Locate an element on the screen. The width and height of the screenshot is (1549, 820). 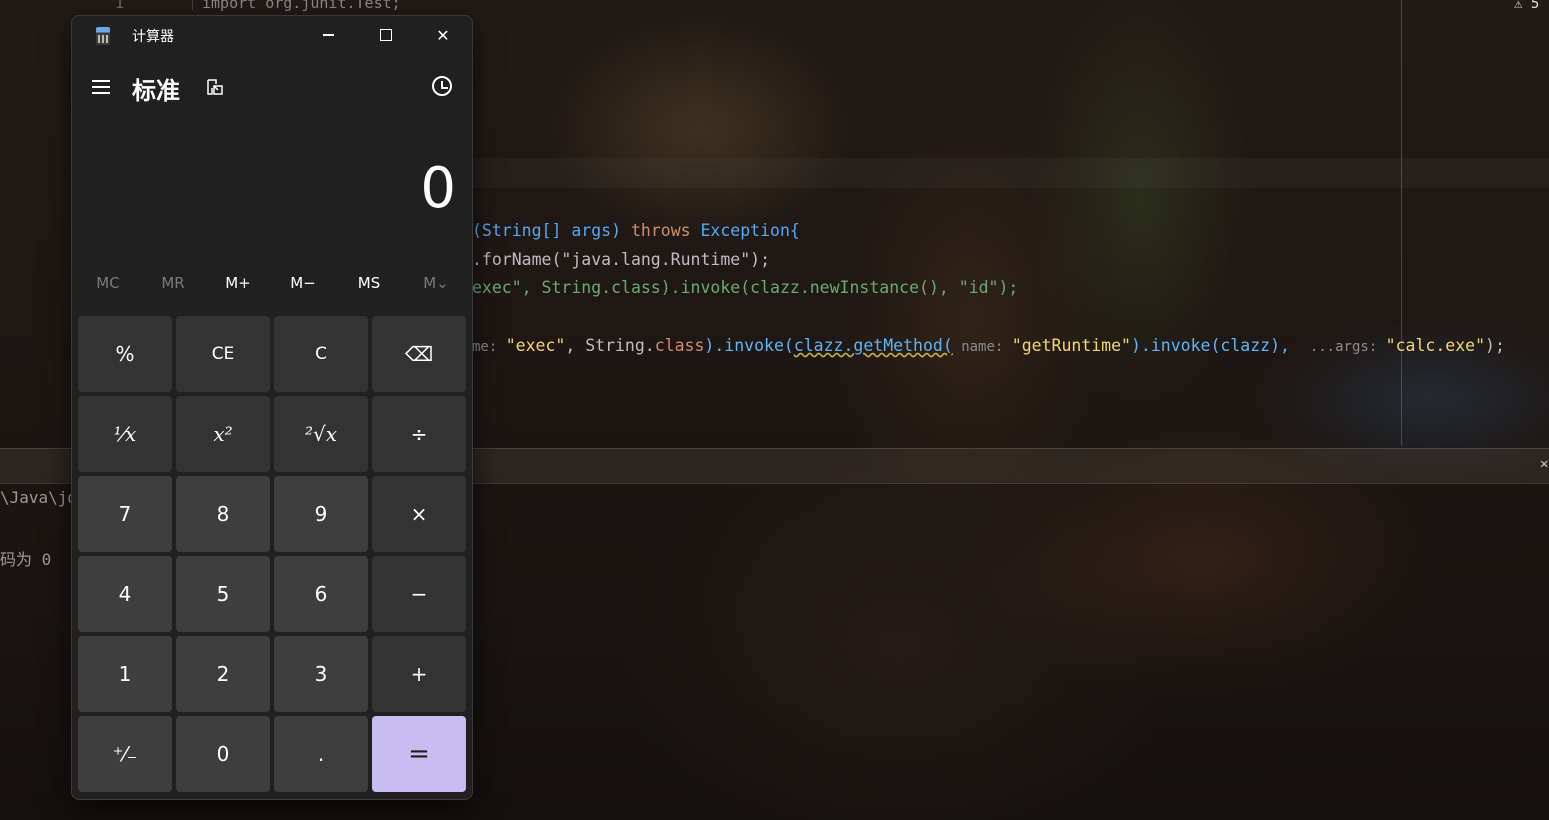
multiply-button: × is located at coordinates (419, 514).